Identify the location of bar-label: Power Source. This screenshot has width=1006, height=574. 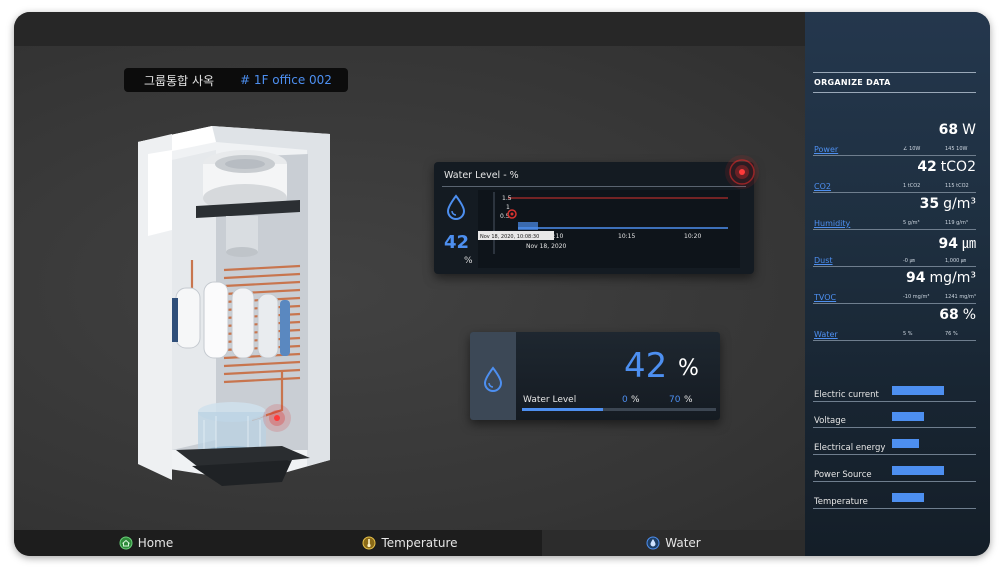
(843, 475).